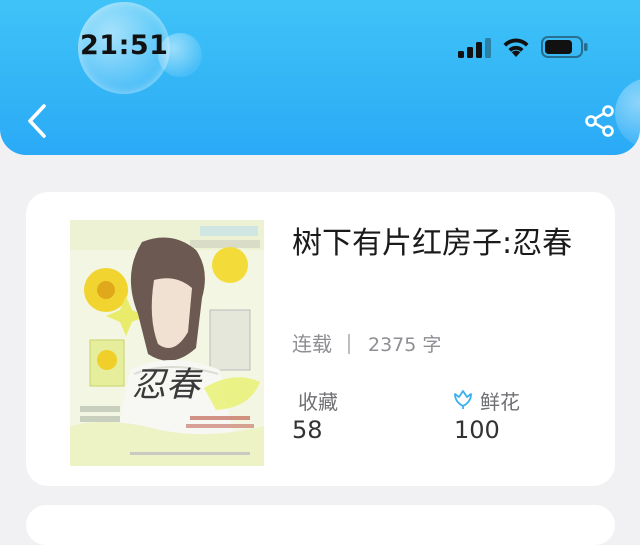  What do you see at coordinates (564, 47) in the screenshot?
I see `battery-icon` at bounding box center [564, 47].